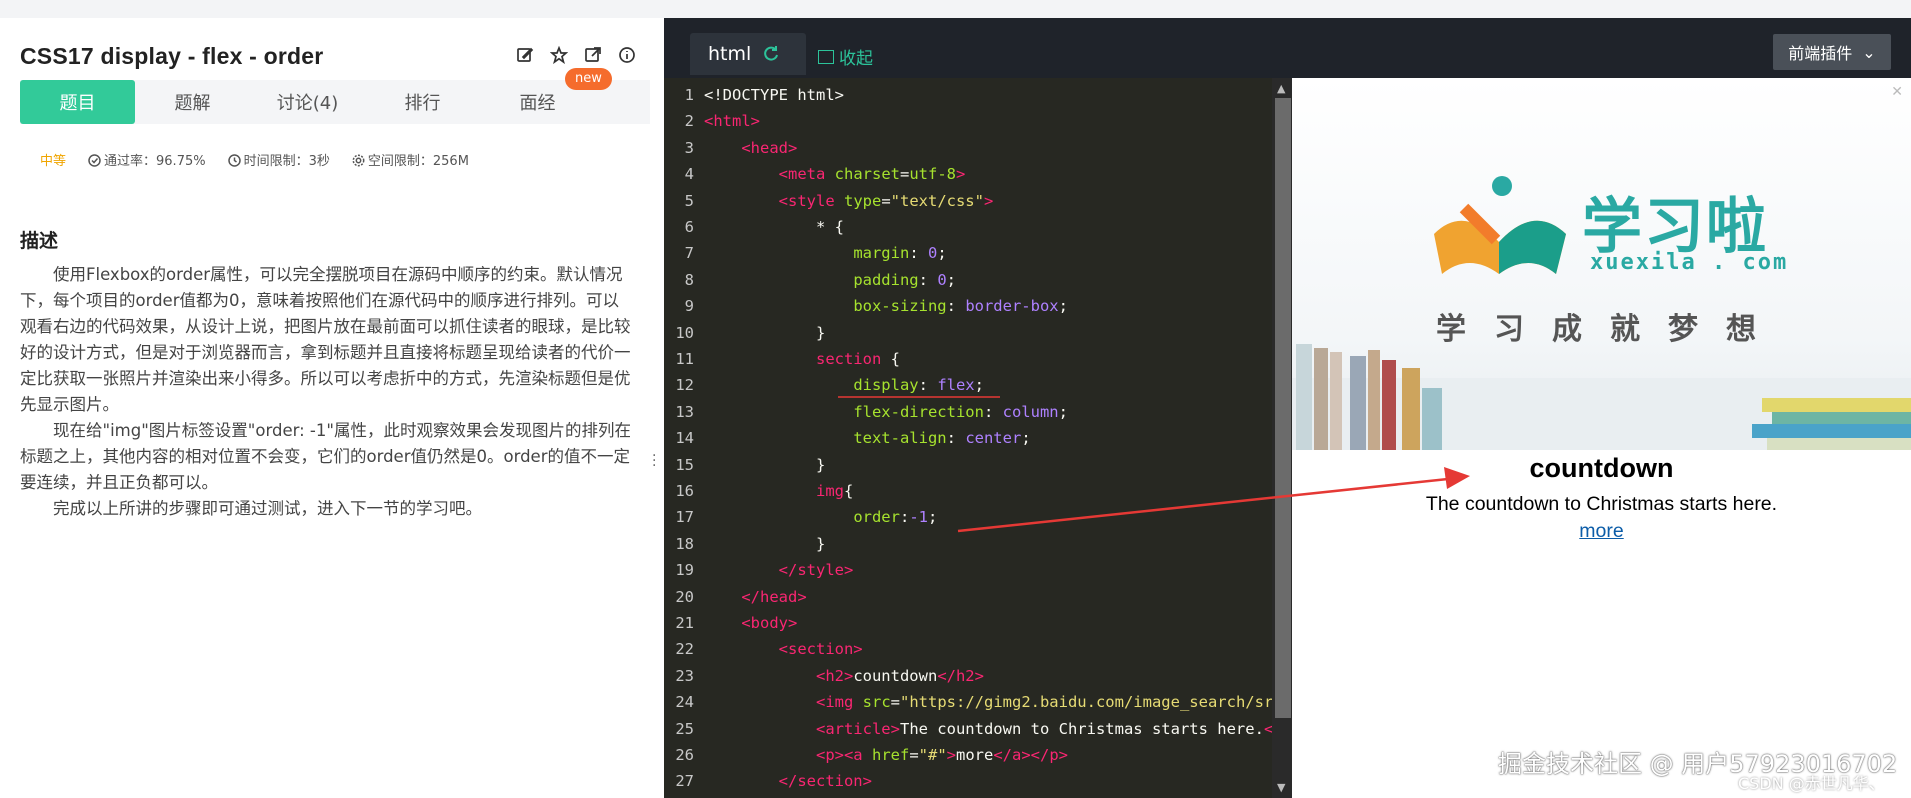  I want to click on code-line: 14 text-align: center;, so click(847, 438).